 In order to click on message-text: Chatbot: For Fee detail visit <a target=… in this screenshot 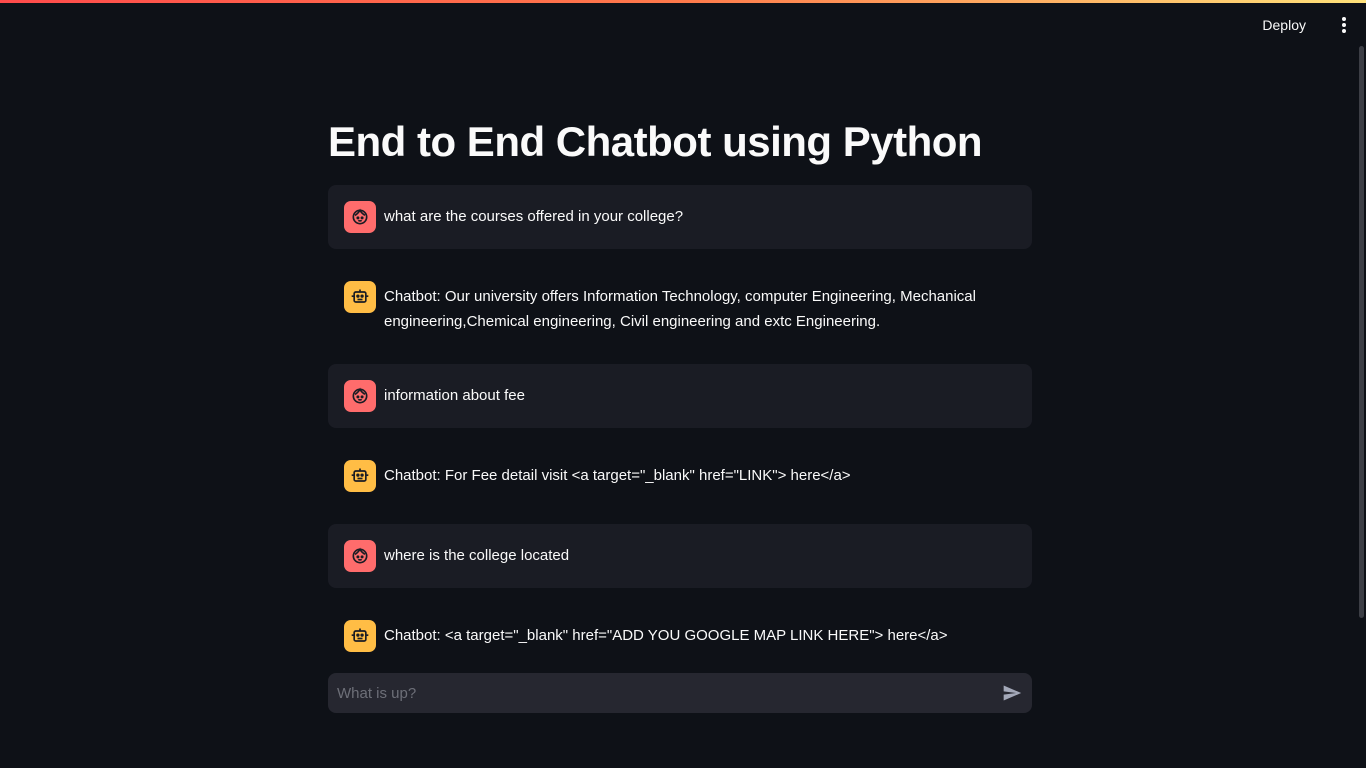, I will do `click(617, 475)`.